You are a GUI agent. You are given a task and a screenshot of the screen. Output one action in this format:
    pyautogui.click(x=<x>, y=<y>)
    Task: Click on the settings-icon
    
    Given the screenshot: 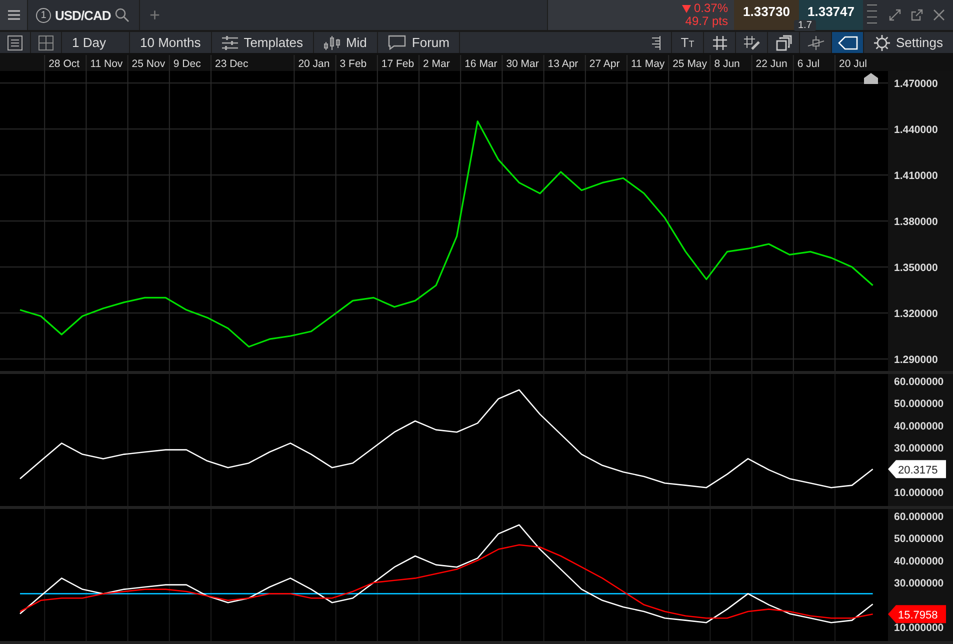 What is the action you would take?
    pyautogui.click(x=882, y=42)
    